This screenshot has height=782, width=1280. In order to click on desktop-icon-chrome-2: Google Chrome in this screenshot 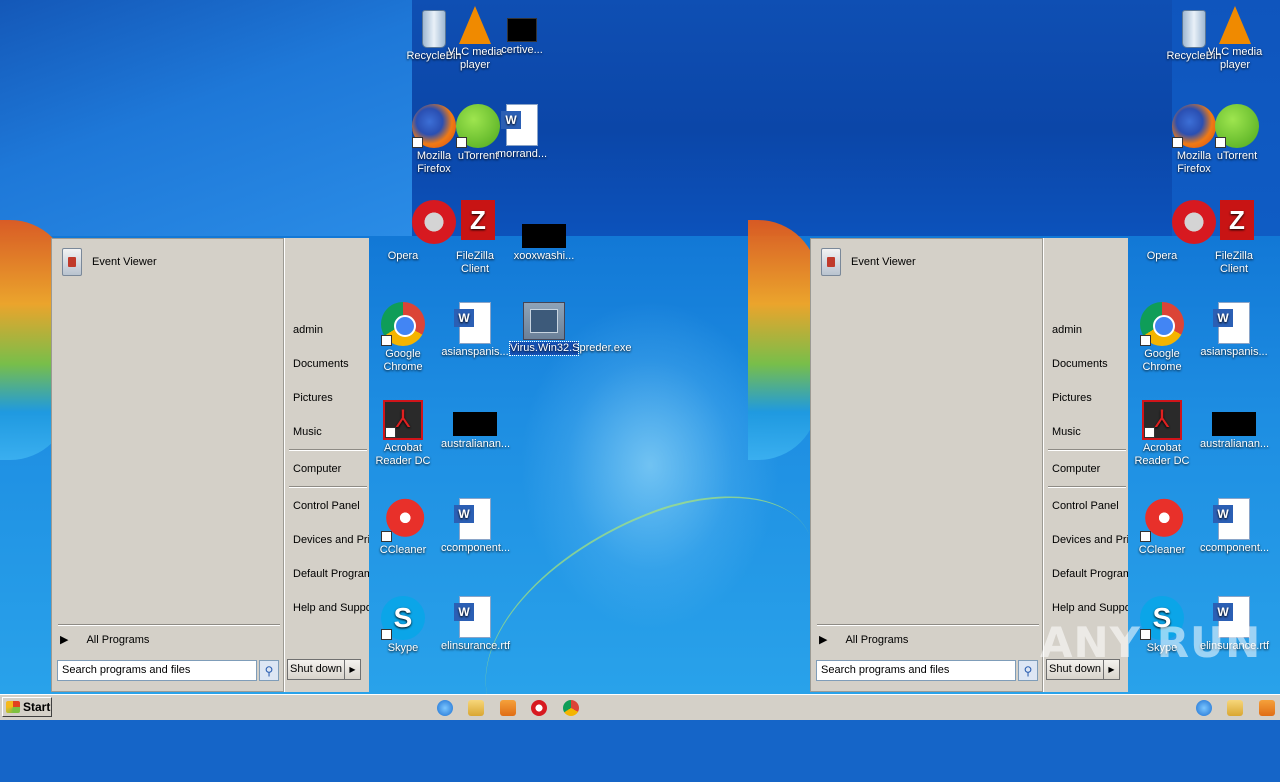, I will do `click(1162, 338)`.